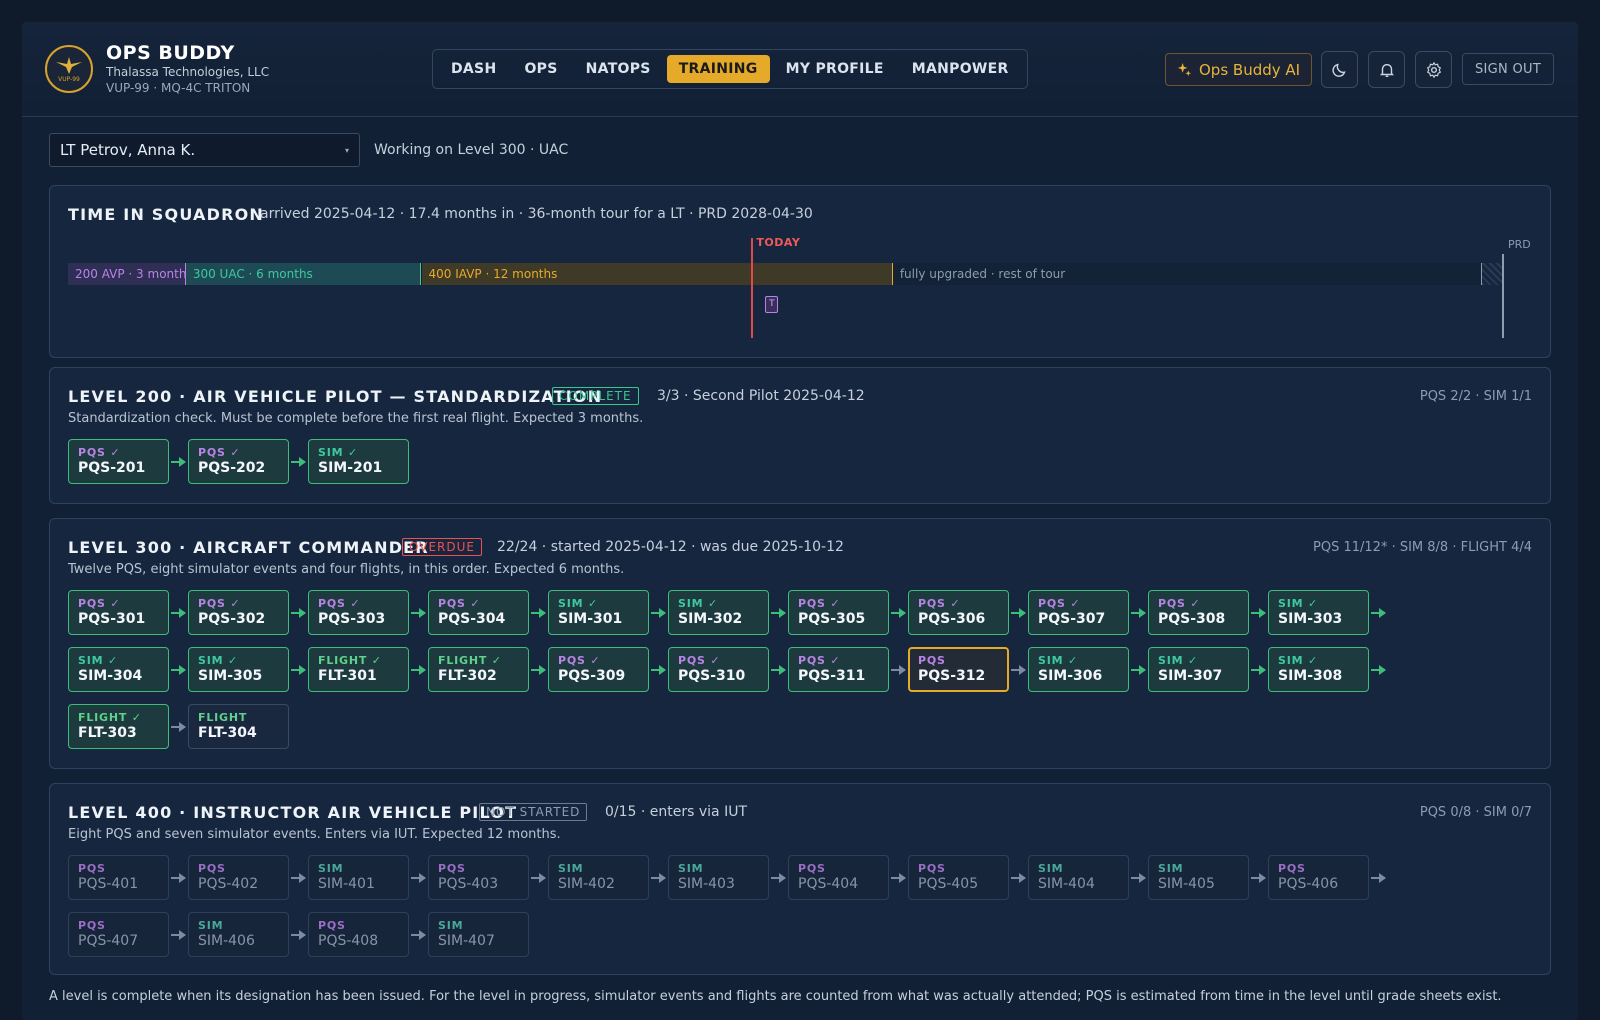 The height and width of the screenshot is (1020, 1600). Describe the element at coordinates (772, 304) in the screenshot. I see `training-marker: T` at that location.